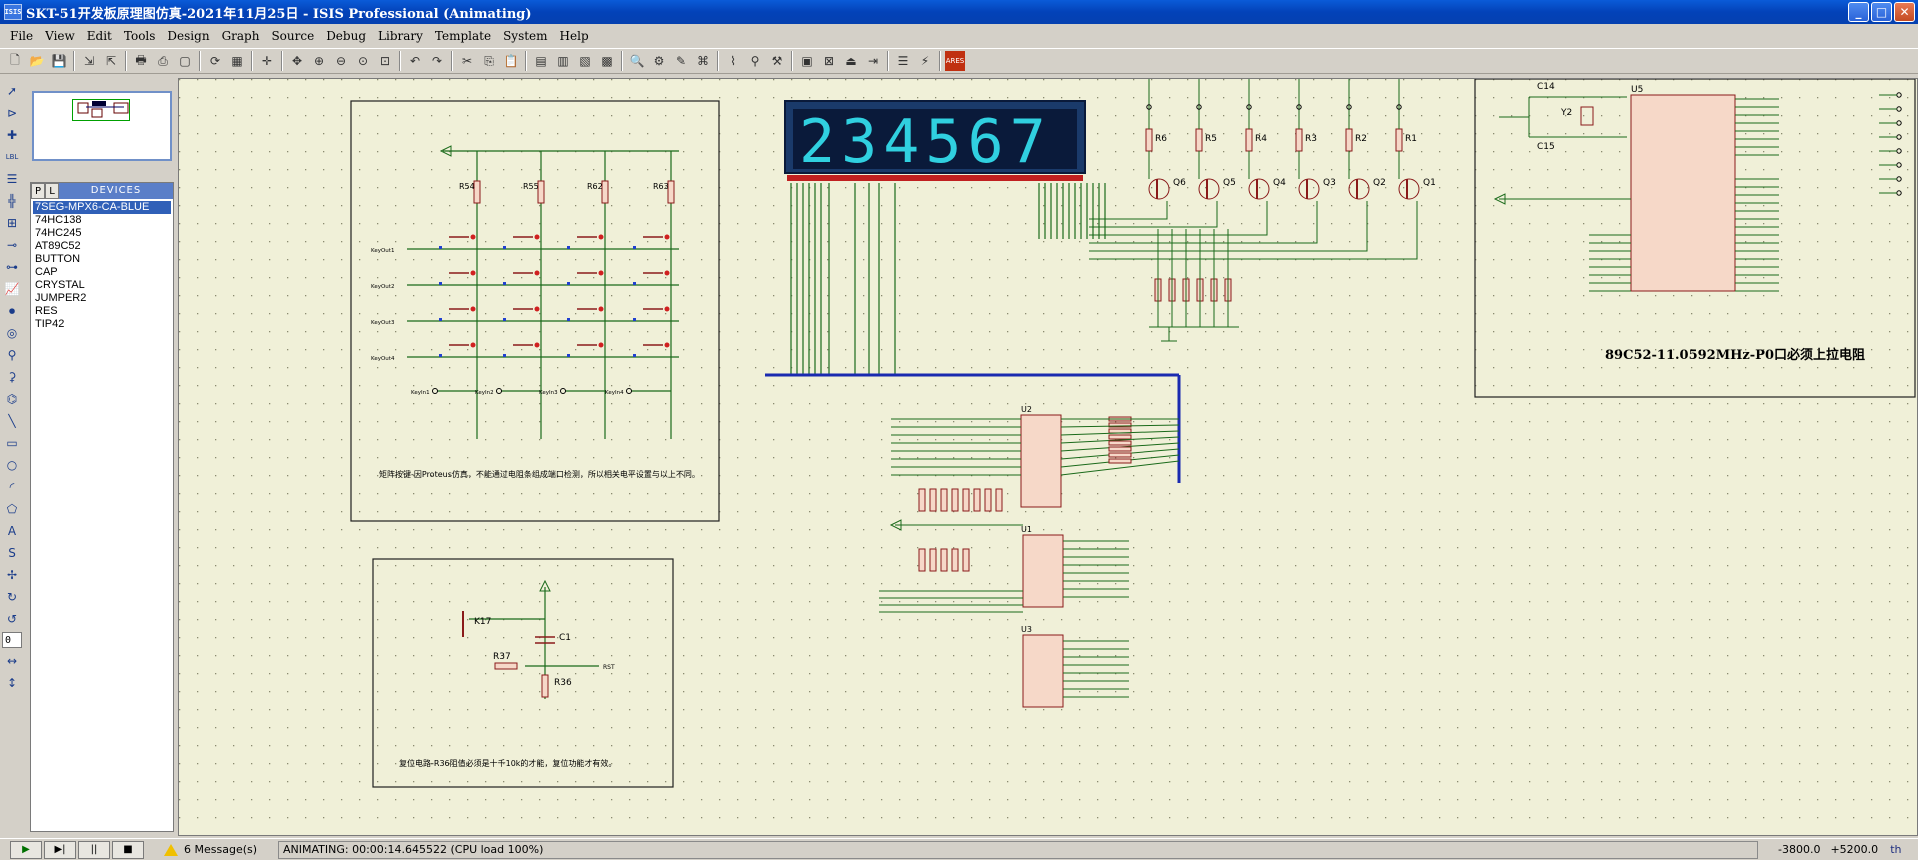 This screenshot has height=860, width=1918. Describe the element at coordinates (1042, 566) in the screenshot. I see `chip-u1-74hc138: U1` at that location.